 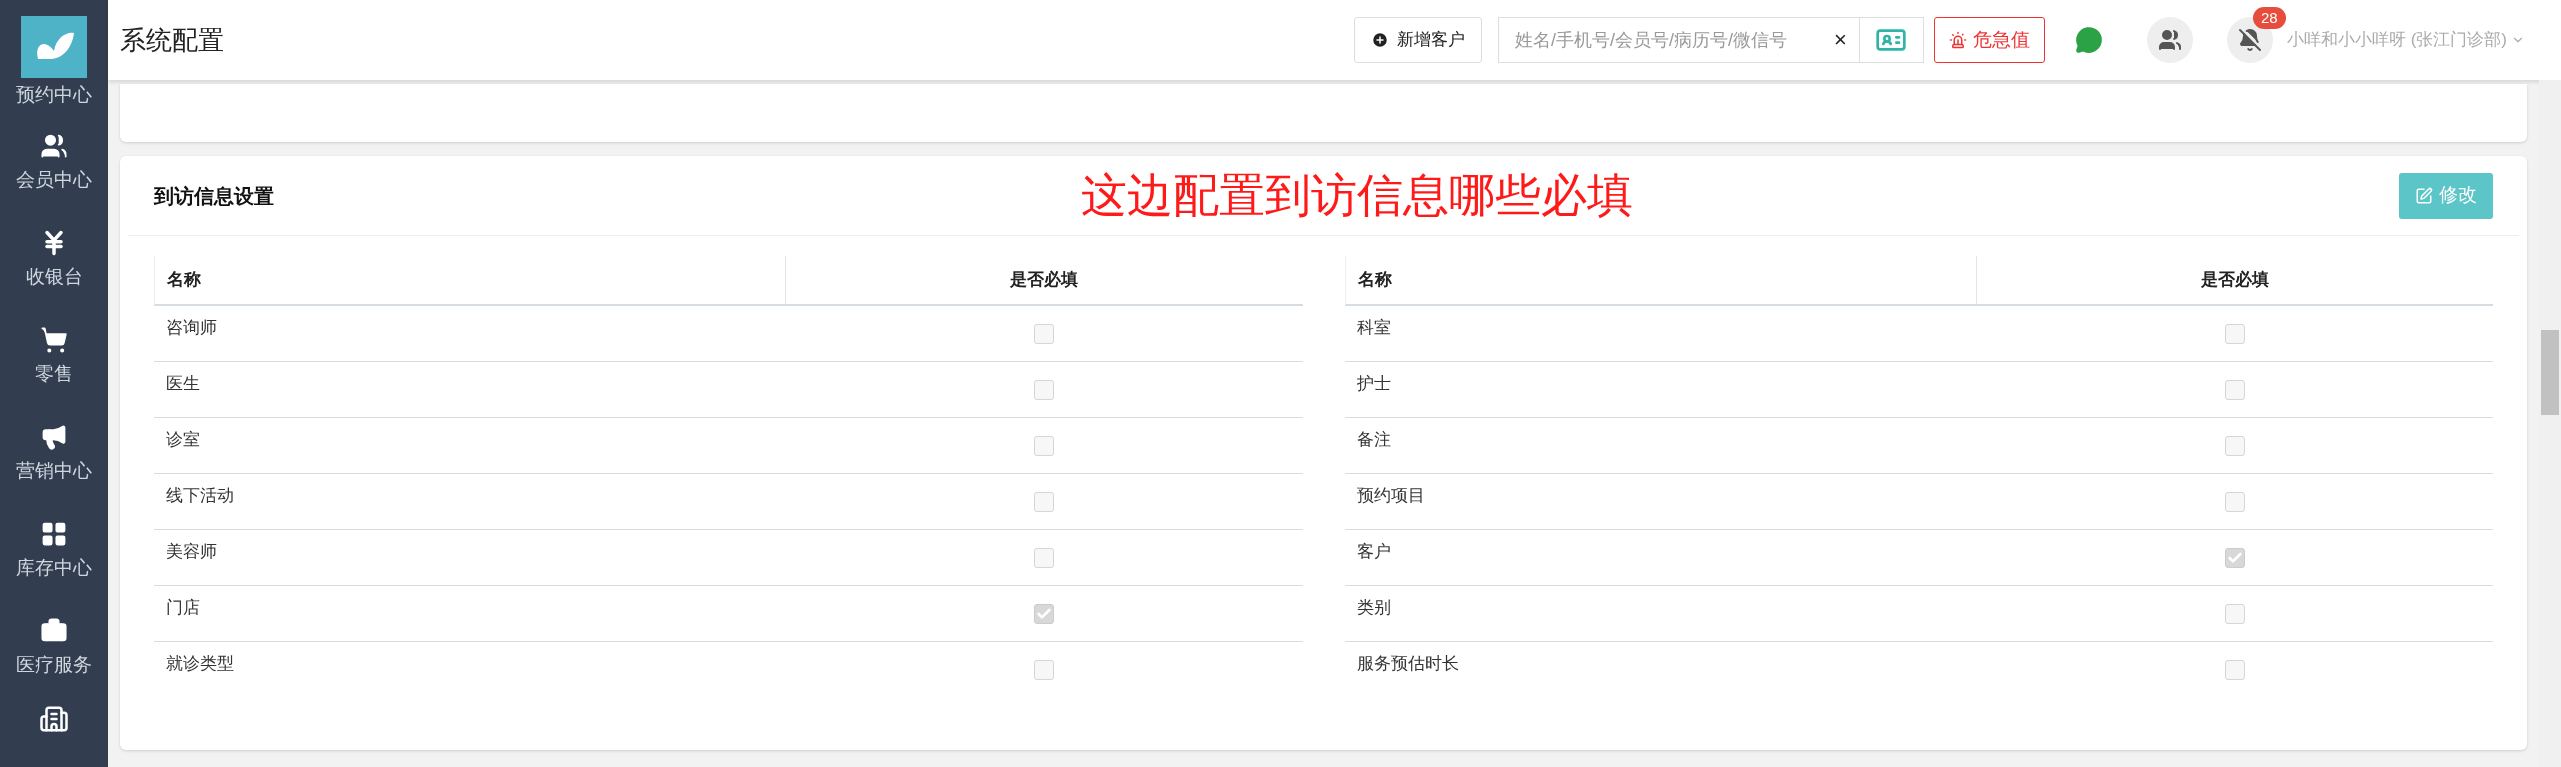 I want to click on table-cell-text: 美容师, so click(x=191, y=551).